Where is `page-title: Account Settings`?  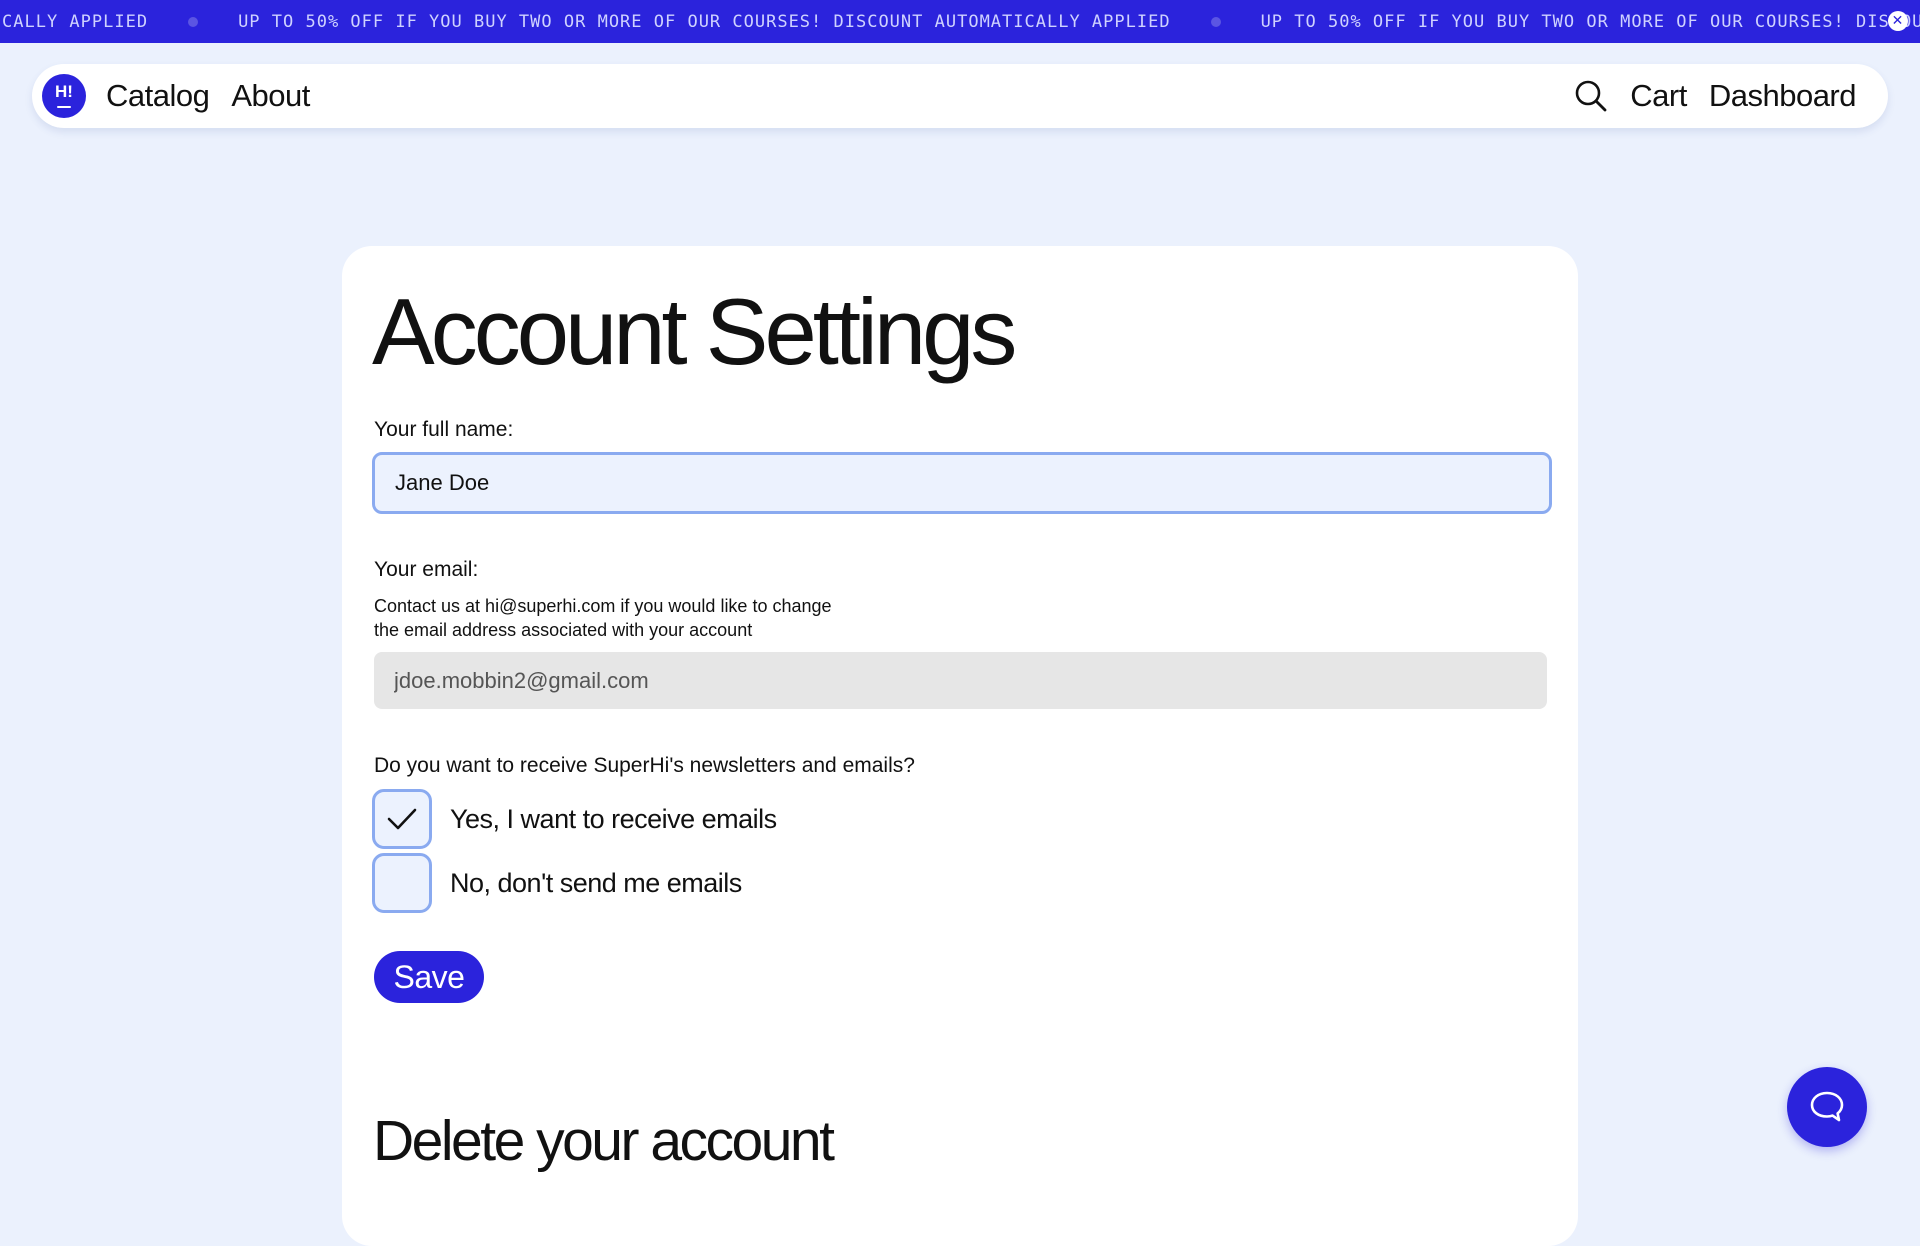
page-title: Account Settings is located at coordinates (694, 331).